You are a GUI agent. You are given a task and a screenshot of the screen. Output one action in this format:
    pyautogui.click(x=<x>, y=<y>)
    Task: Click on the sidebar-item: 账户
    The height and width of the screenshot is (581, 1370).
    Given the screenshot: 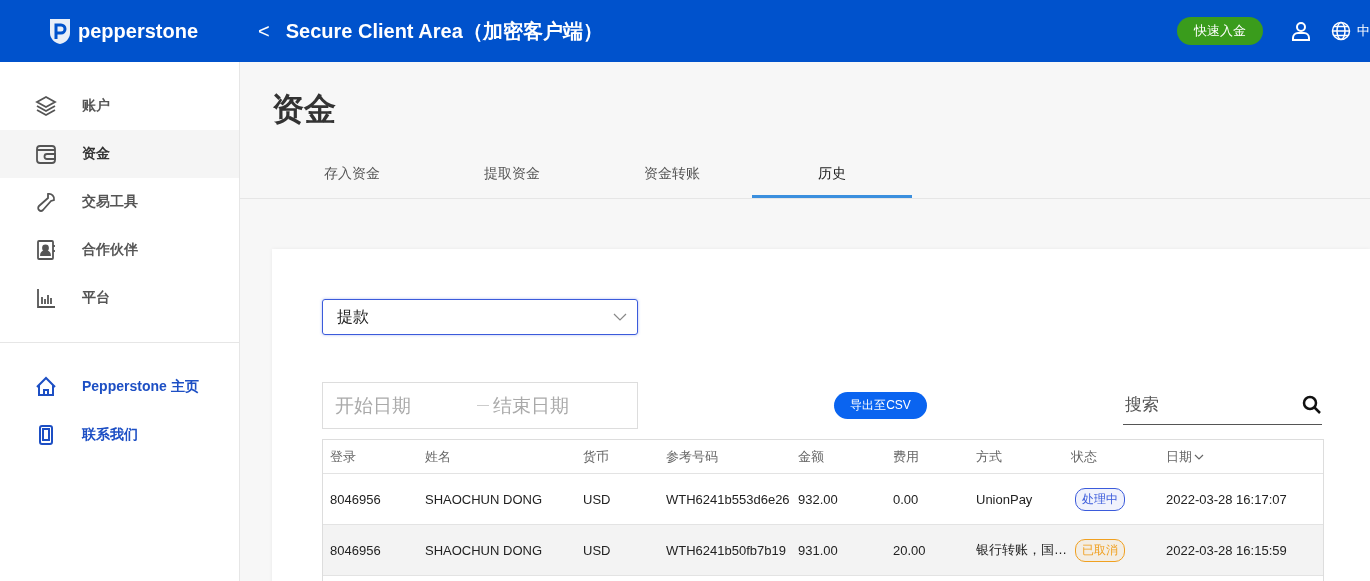 What is the action you would take?
    pyautogui.click(x=119, y=106)
    